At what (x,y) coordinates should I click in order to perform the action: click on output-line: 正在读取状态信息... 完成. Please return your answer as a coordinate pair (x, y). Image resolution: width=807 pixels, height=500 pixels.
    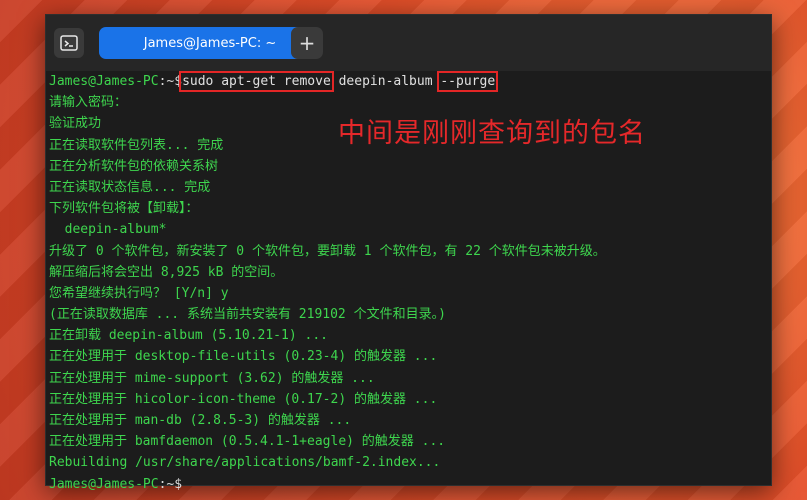
    Looking at the image, I should click on (130, 187).